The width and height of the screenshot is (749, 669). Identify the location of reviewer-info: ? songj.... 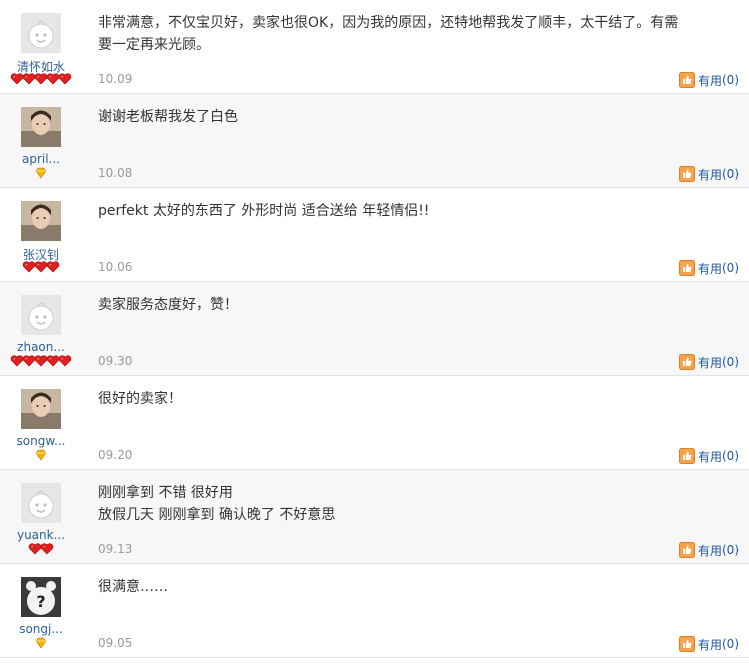
(41, 610).